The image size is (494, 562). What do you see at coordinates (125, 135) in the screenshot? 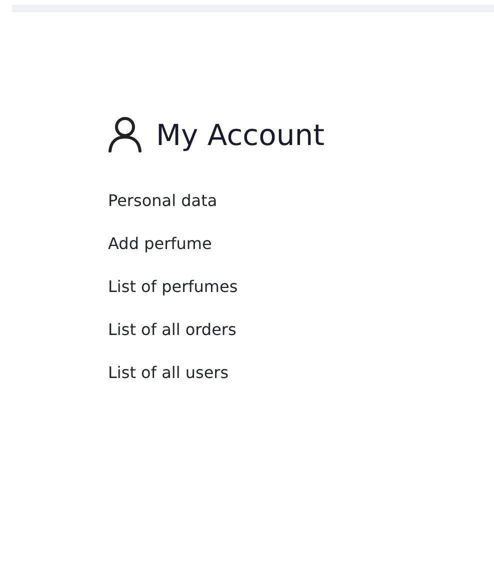
I see `user-icon` at bounding box center [125, 135].